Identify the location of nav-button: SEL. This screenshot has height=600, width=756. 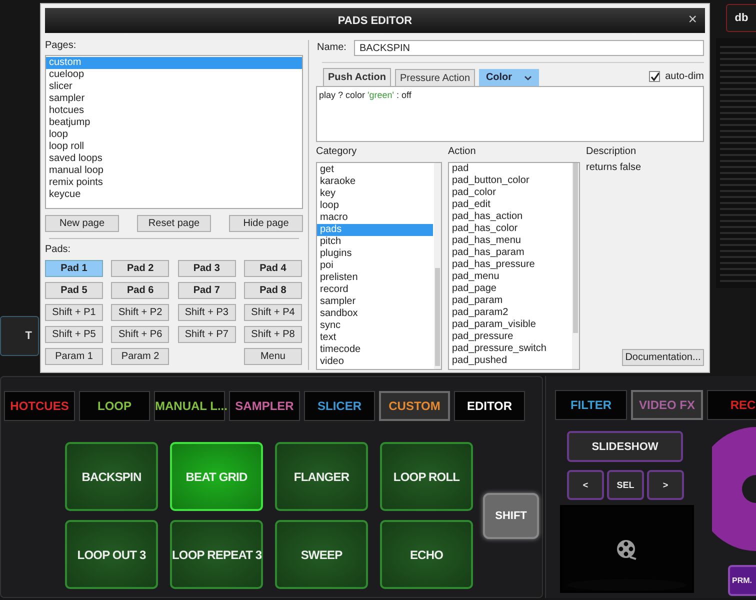
(625, 485).